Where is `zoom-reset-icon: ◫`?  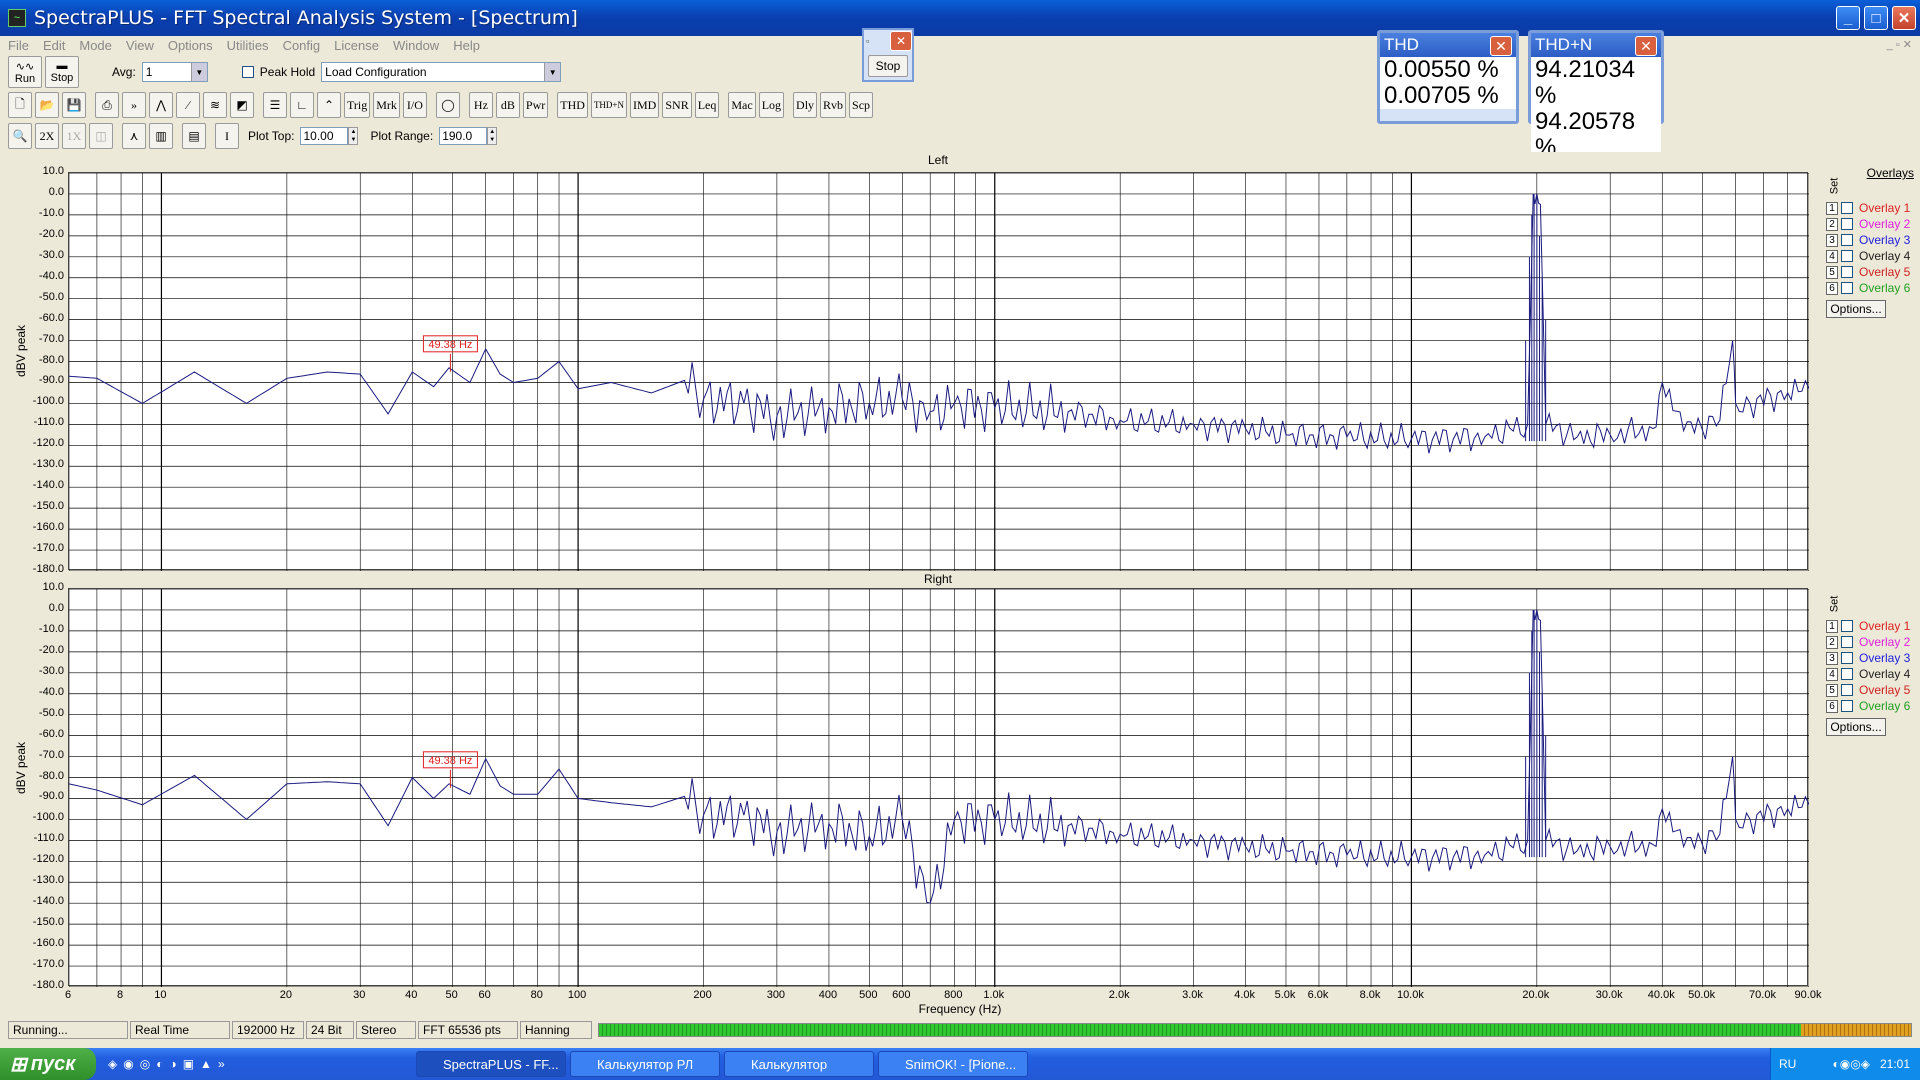 zoom-reset-icon: ◫ is located at coordinates (101, 136).